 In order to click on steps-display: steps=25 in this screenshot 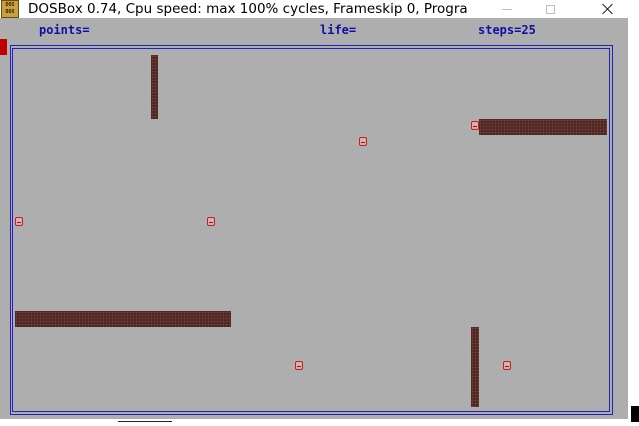, I will do `click(507, 30)`.